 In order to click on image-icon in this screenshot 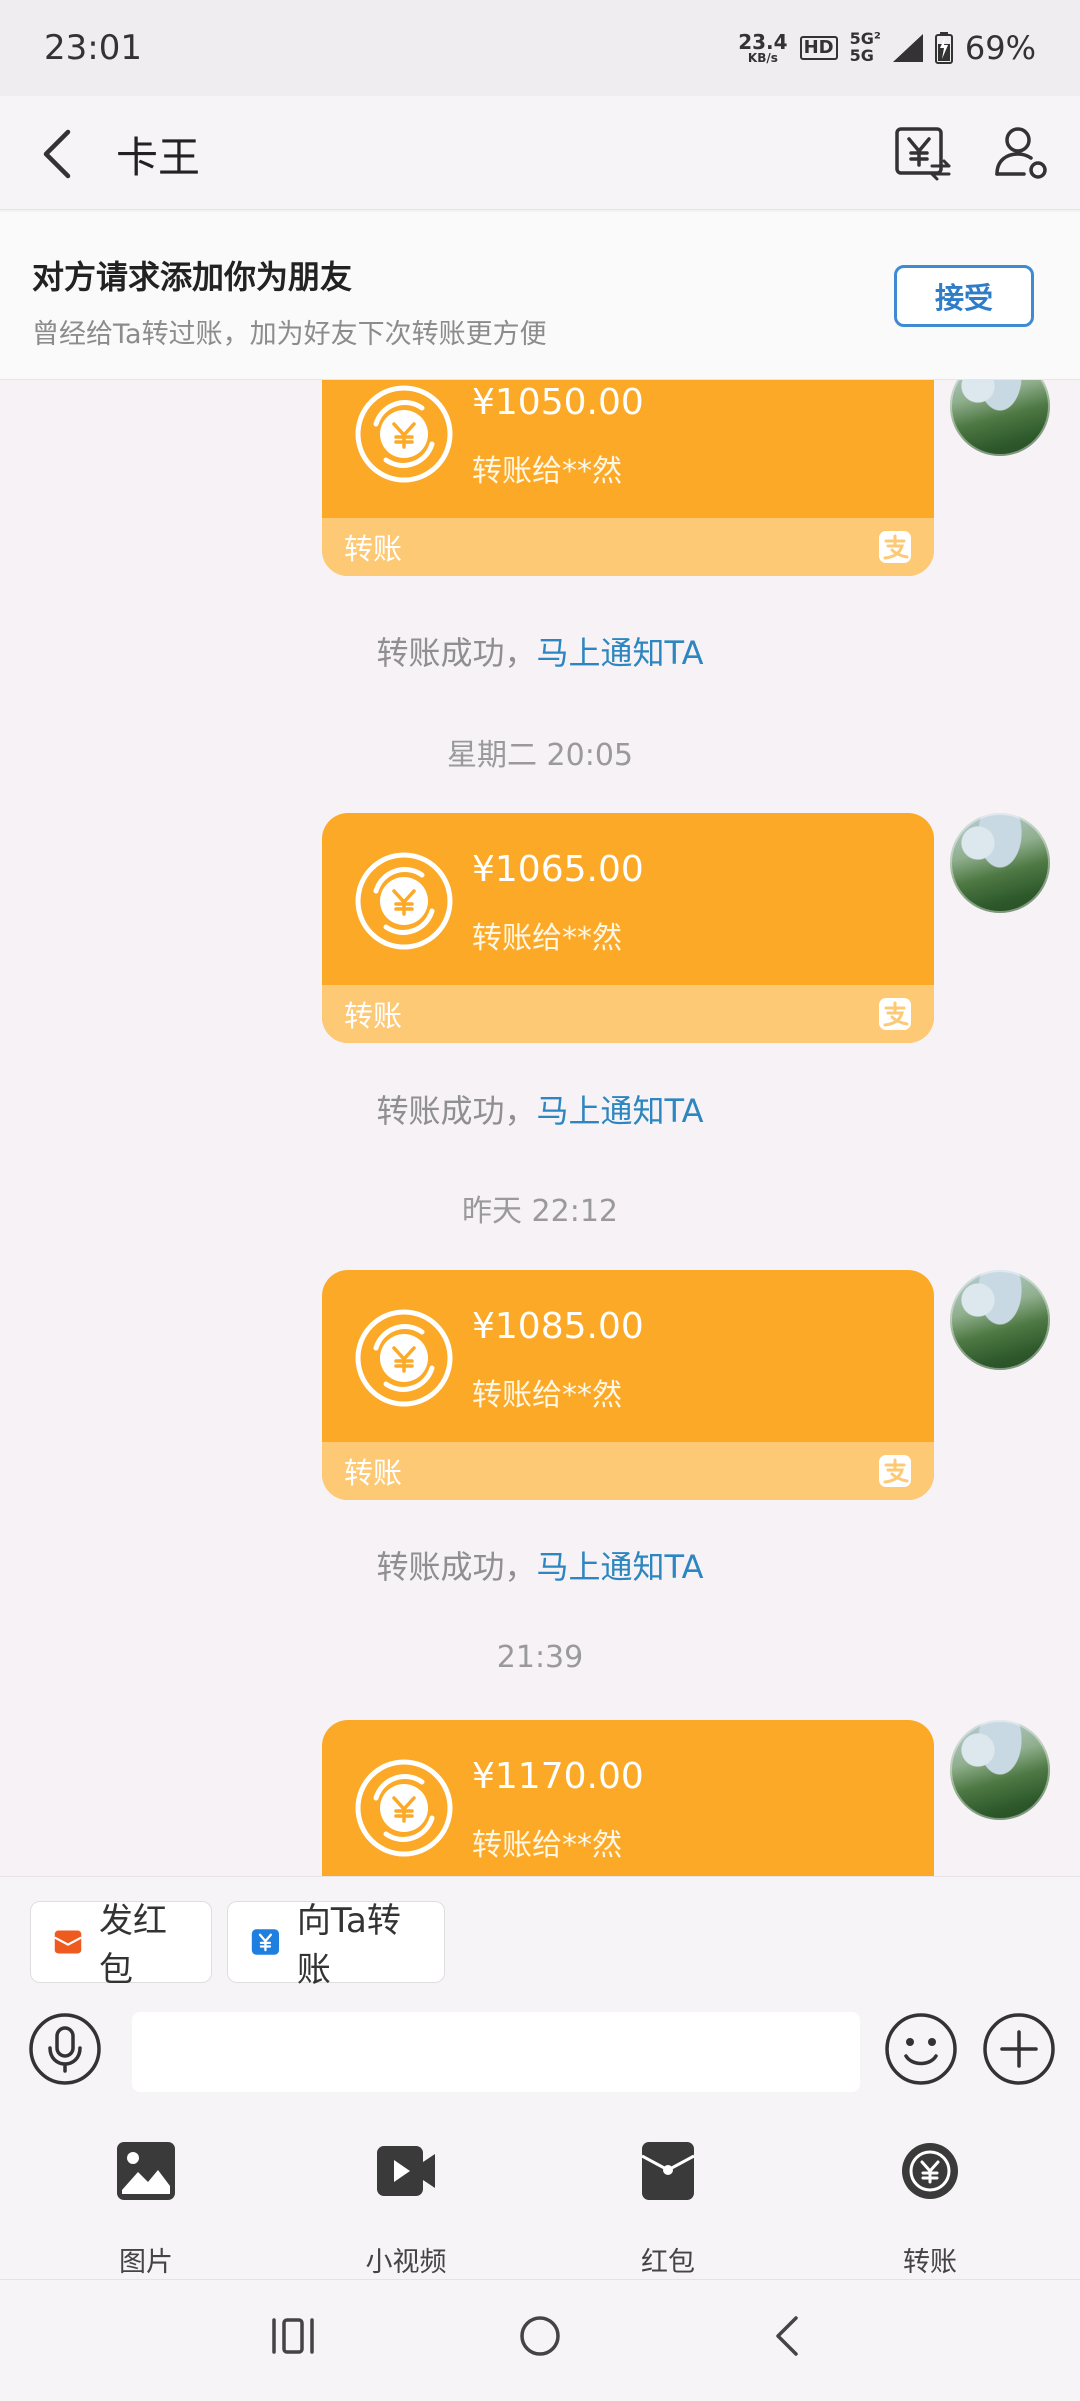, I will do `click(146, 2171)`.